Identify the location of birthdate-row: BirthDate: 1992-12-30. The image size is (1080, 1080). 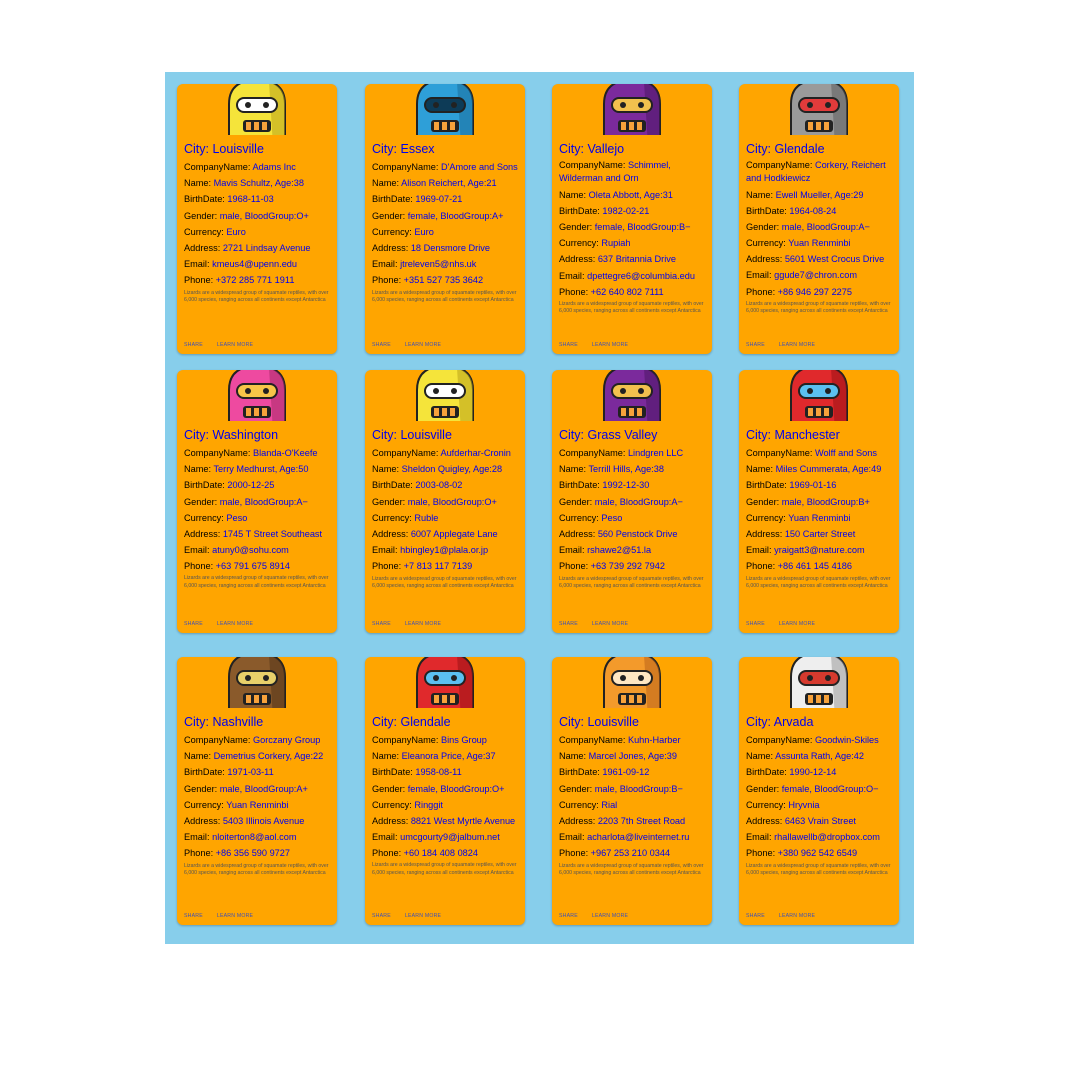
(632, 485).